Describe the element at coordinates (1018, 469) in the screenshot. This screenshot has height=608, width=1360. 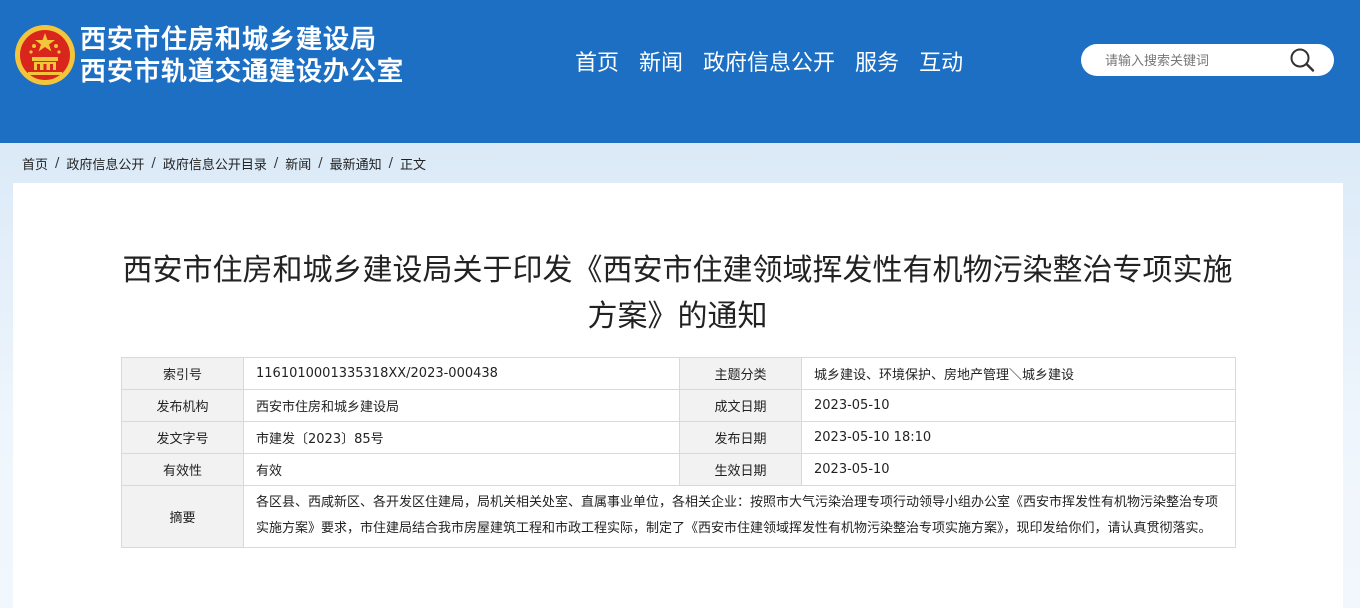
I see `meta-value-effective-date: 2023-05-10` at that location.